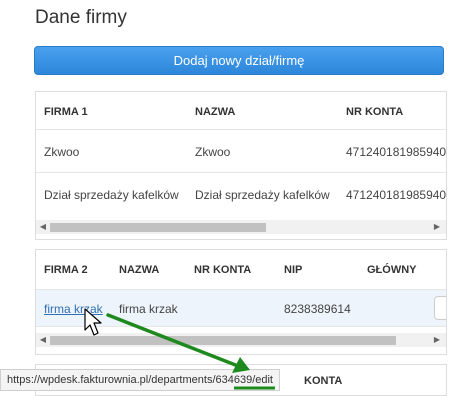 The image size is (449, 396). What do you see at coordinates (66, 112) in the screenshot?
I see `column-header-firma: FIRMA 1` at bounding box center [66, 112].